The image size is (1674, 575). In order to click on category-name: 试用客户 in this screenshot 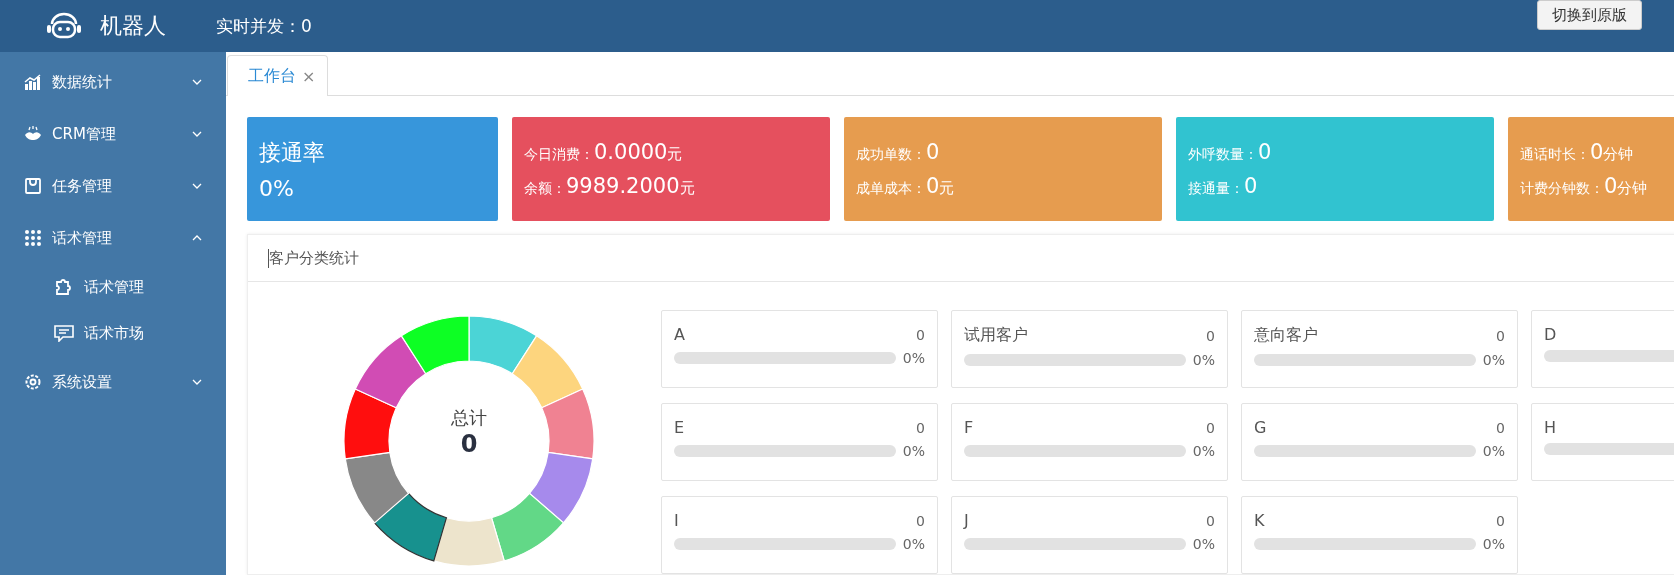, I will do `click(996, 335)`.